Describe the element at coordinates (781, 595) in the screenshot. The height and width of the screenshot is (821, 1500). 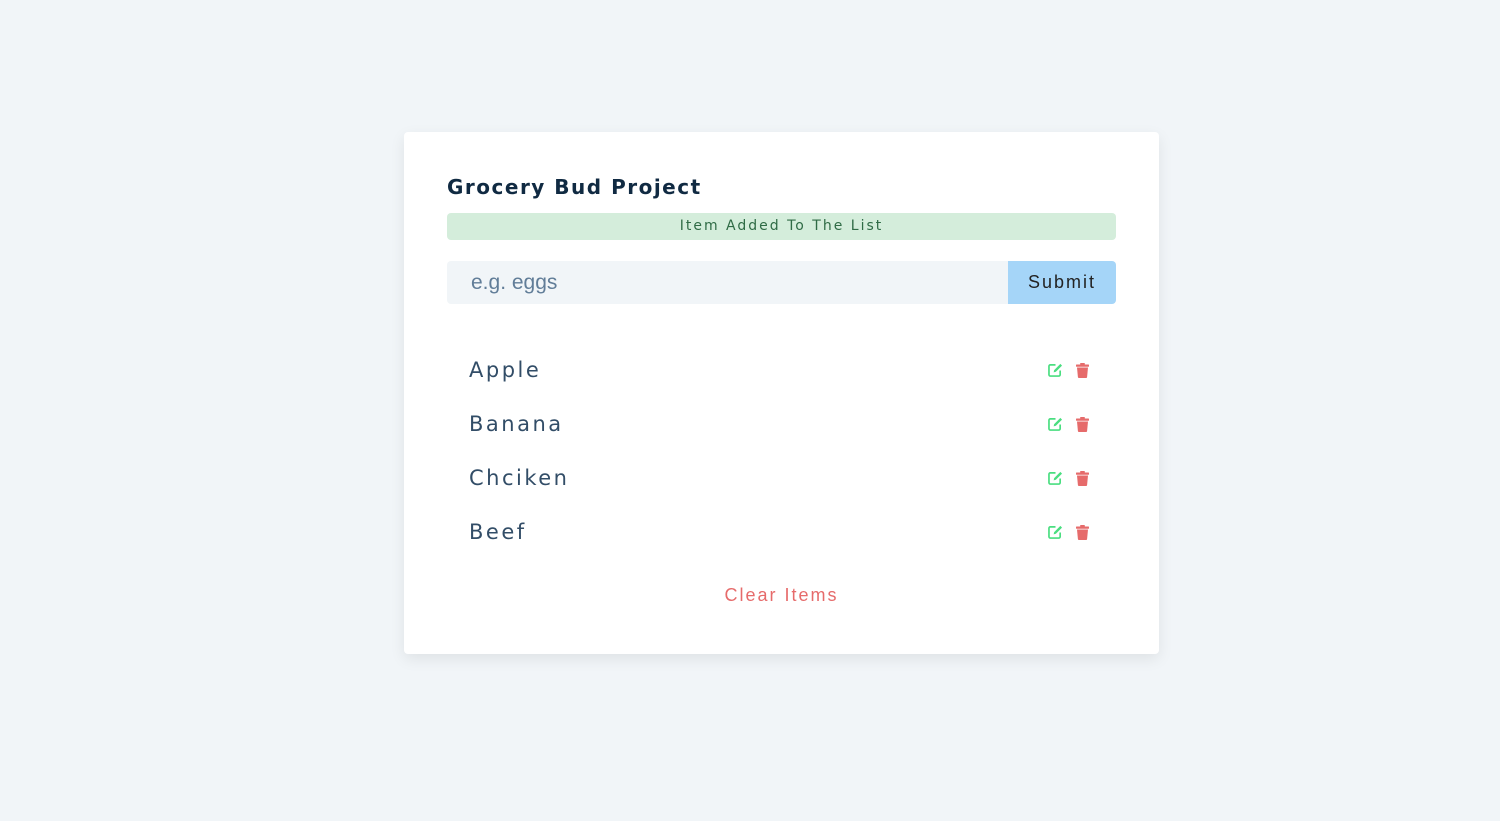
I see `clear-items-button: Clear Items` at that location.